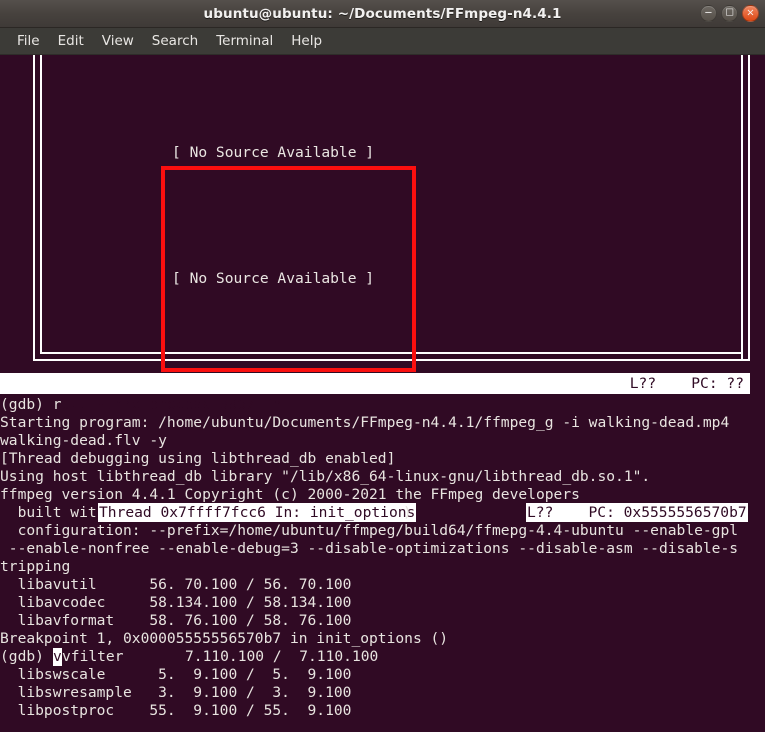 This screenshot has height=732, width=765. I want to click on console-line-10: libavutil 56. 70.100 / 56. 70.100, so click(176, 584).